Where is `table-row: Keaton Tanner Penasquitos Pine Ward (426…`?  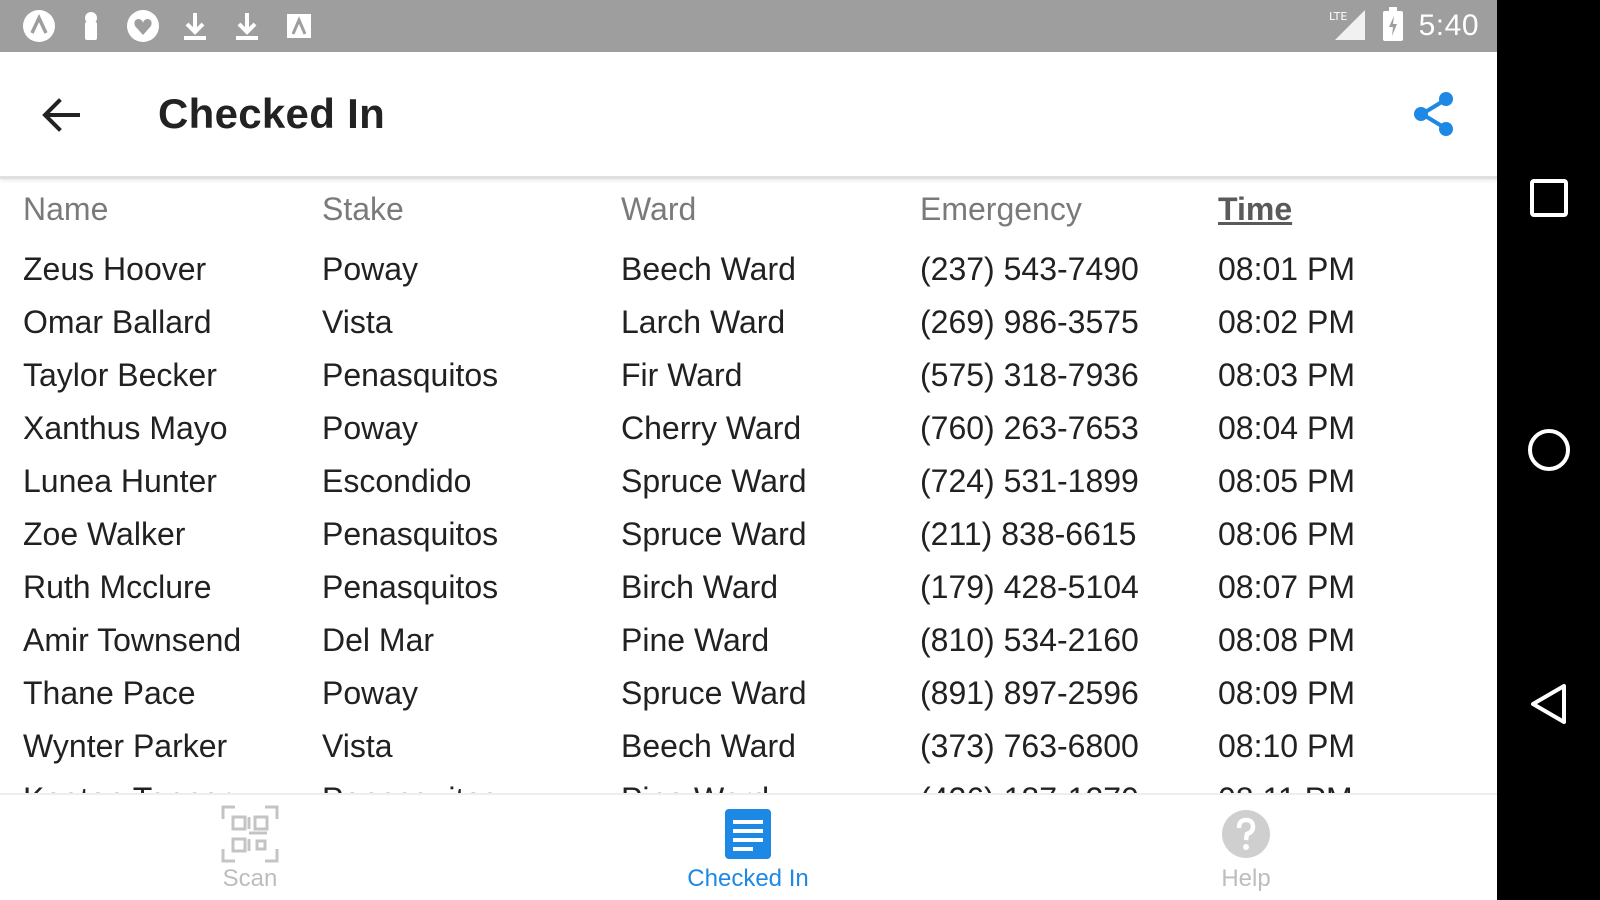
table-row: Keaton Tanner Penasquitos Pine Ward (426… is located at coordinates (748, 783).